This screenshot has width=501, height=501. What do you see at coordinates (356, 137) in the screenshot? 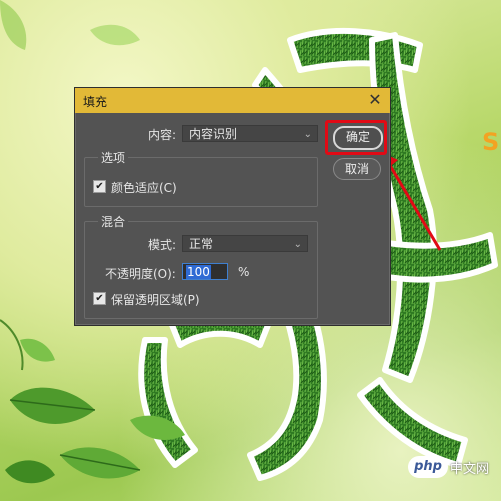
I see `ok-highlight-box` at bounding box center [356, 137].